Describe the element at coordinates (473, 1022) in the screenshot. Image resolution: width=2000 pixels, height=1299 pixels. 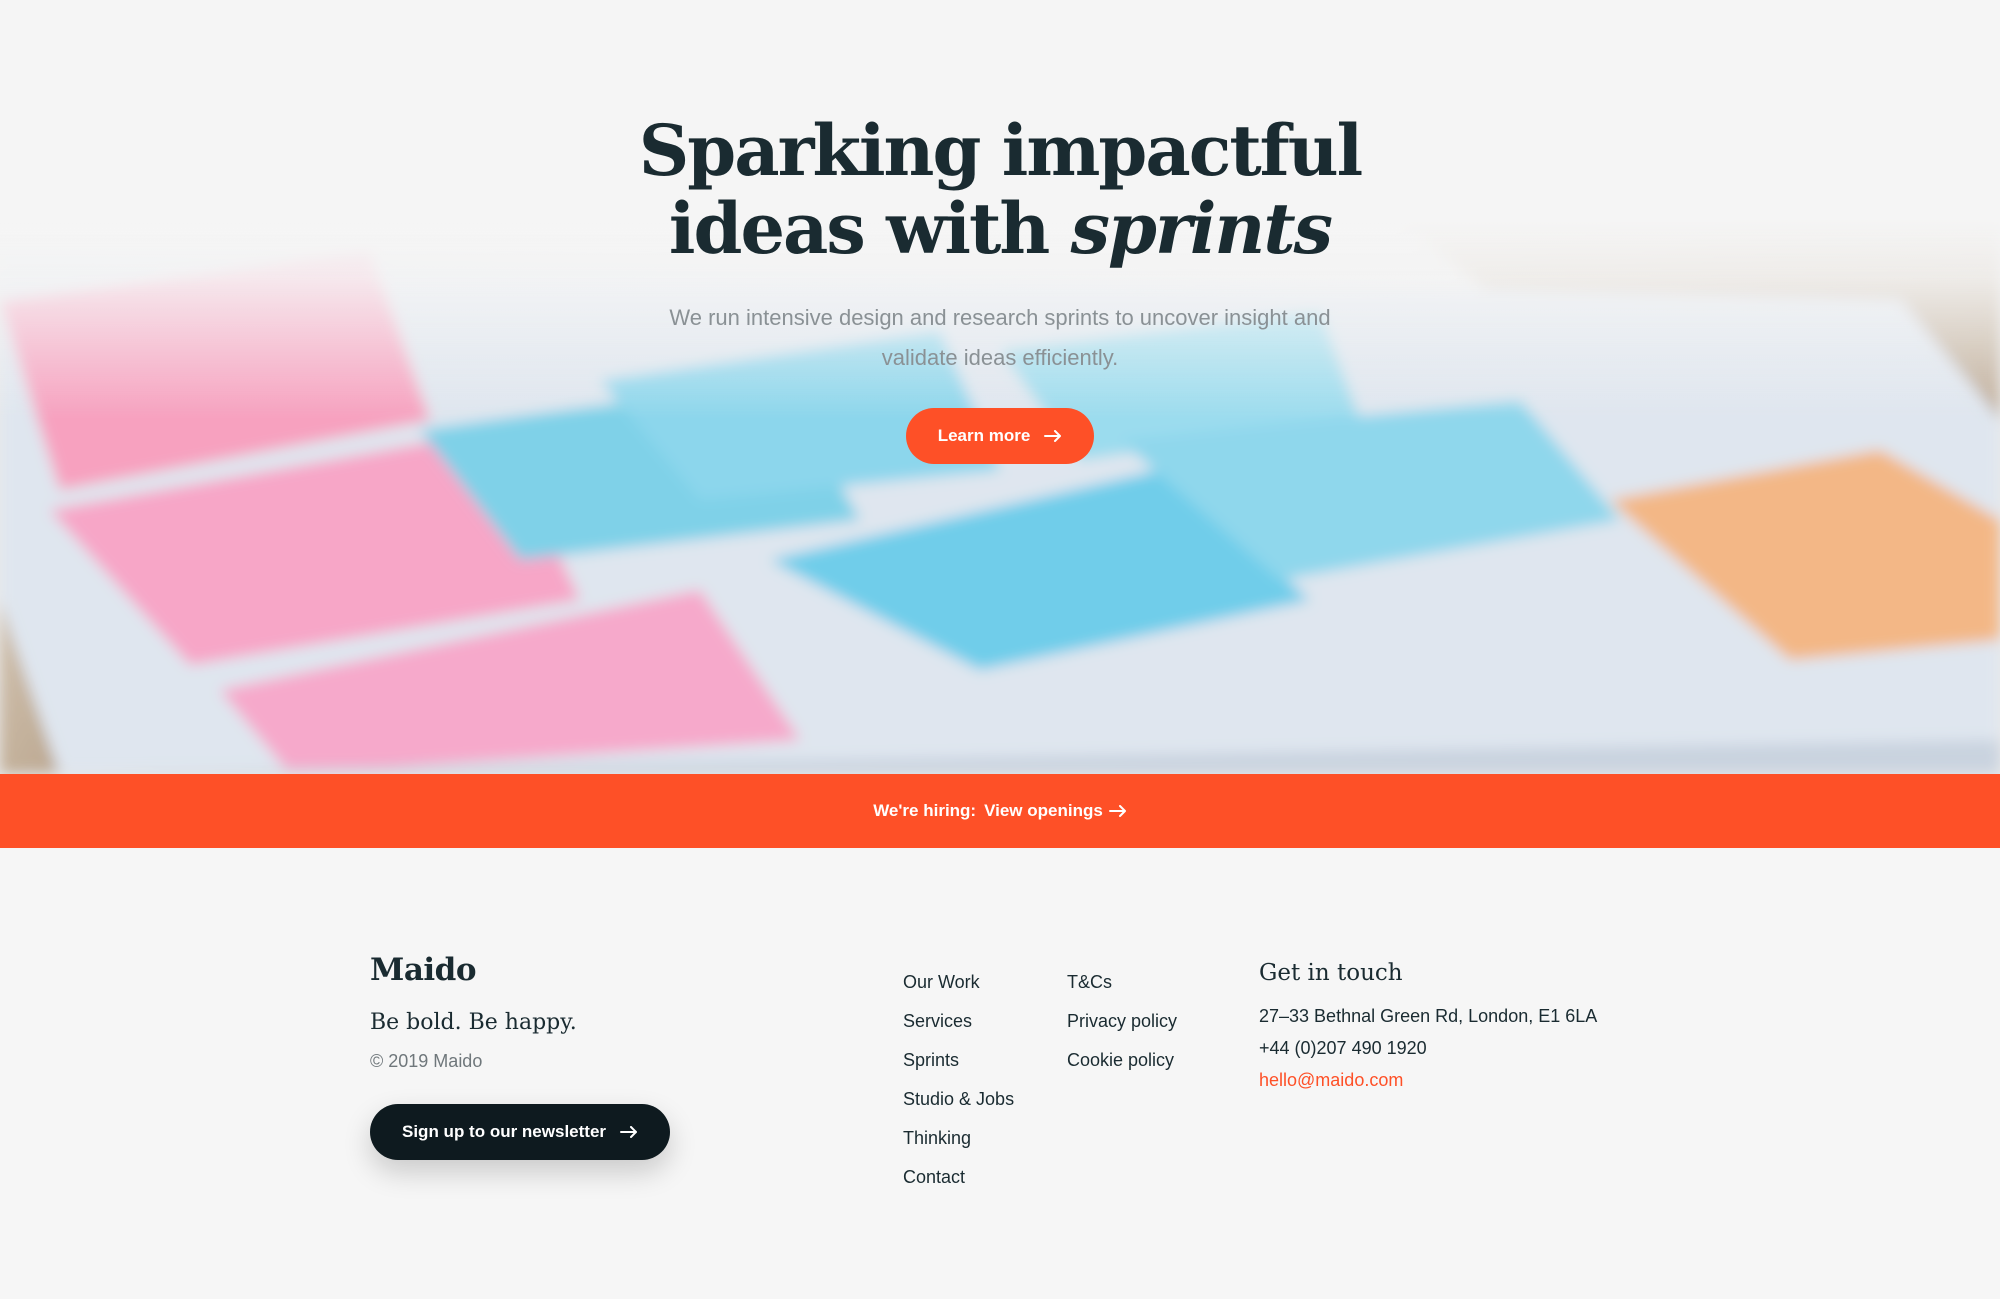
I see `tagline: Be bold. Be happy.` at that location.